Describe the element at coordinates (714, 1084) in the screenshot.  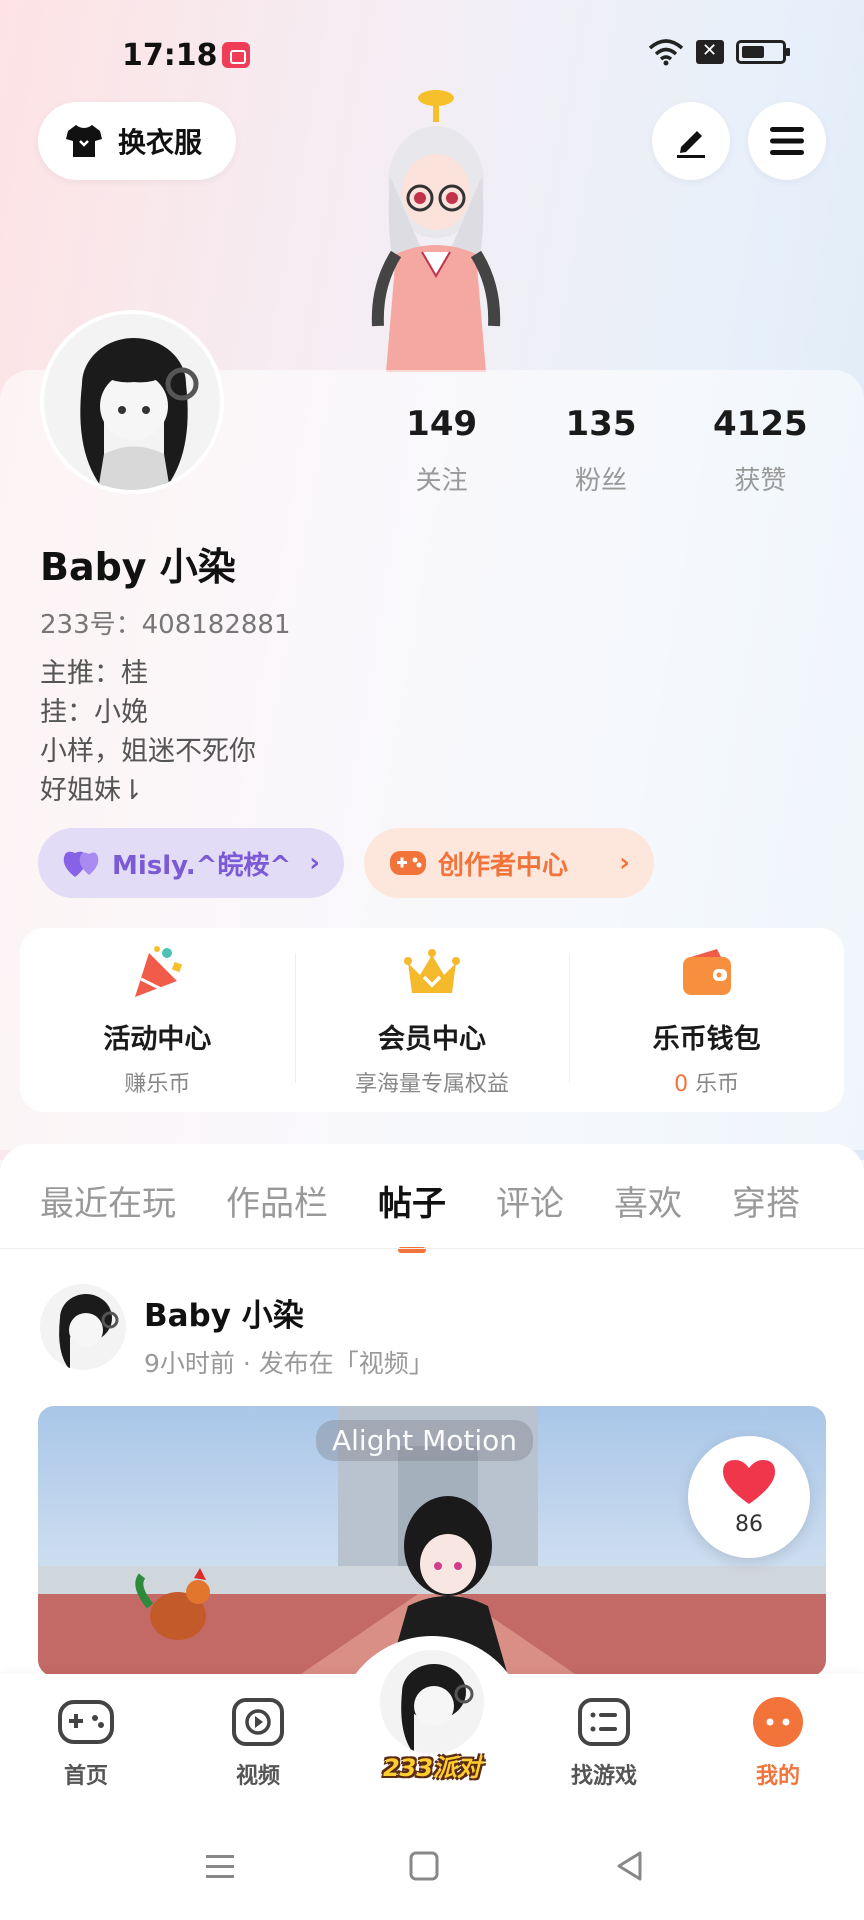
I see `coin-unit: 乐币` at that location.